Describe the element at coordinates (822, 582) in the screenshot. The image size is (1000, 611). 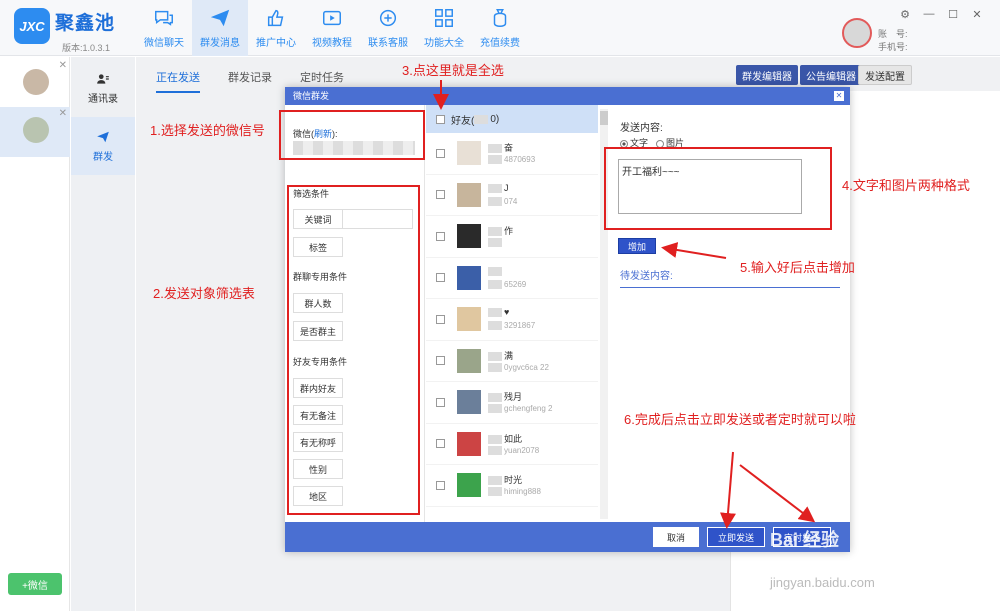
I see `watermark-url: jingyan.baidu.com` at that location.